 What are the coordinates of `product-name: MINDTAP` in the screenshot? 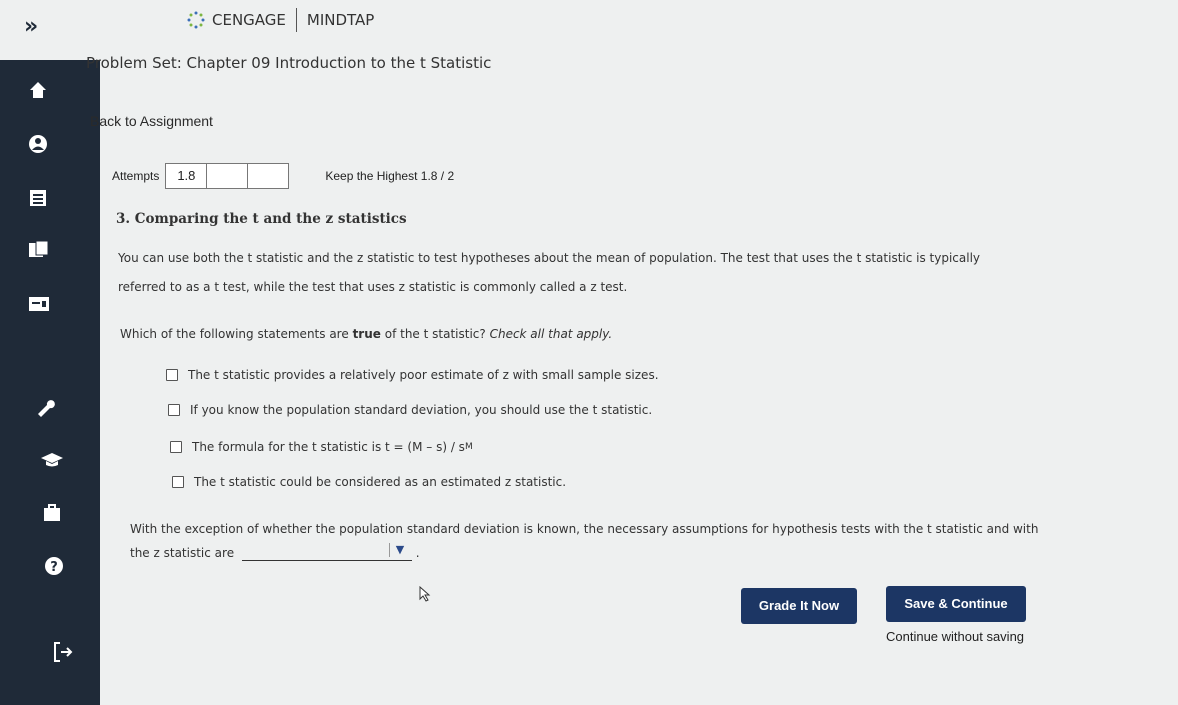 It's located at (340, 20).